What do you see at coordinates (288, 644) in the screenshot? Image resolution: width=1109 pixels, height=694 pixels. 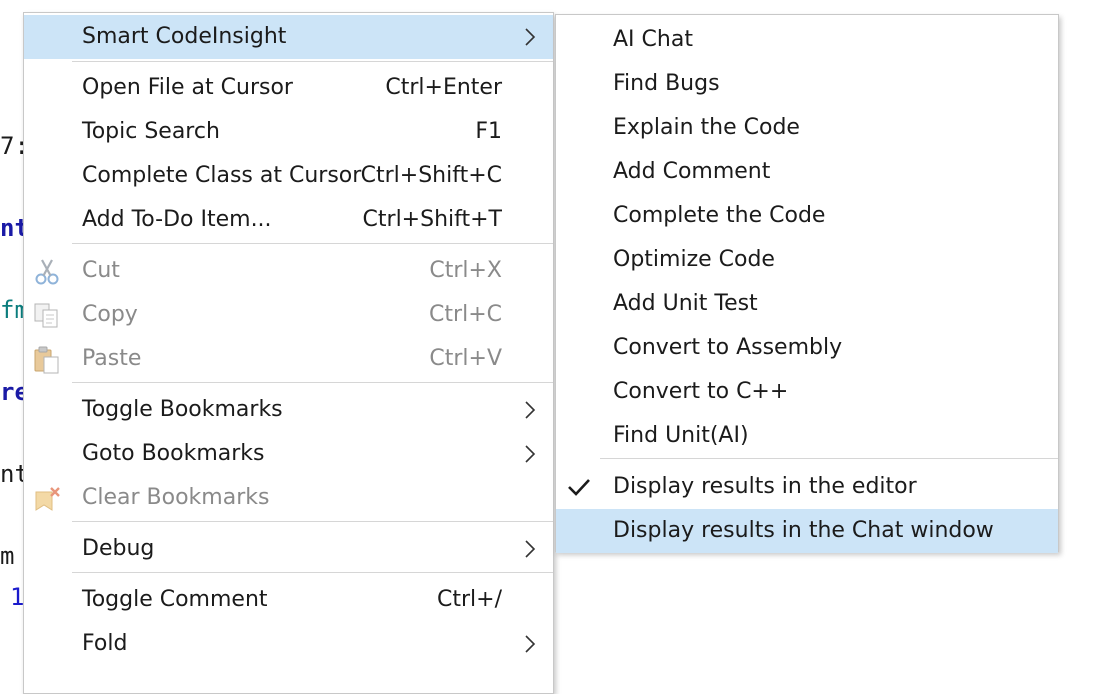 I see `menu-item-fold: Fold` at bounding box center [288, 644].